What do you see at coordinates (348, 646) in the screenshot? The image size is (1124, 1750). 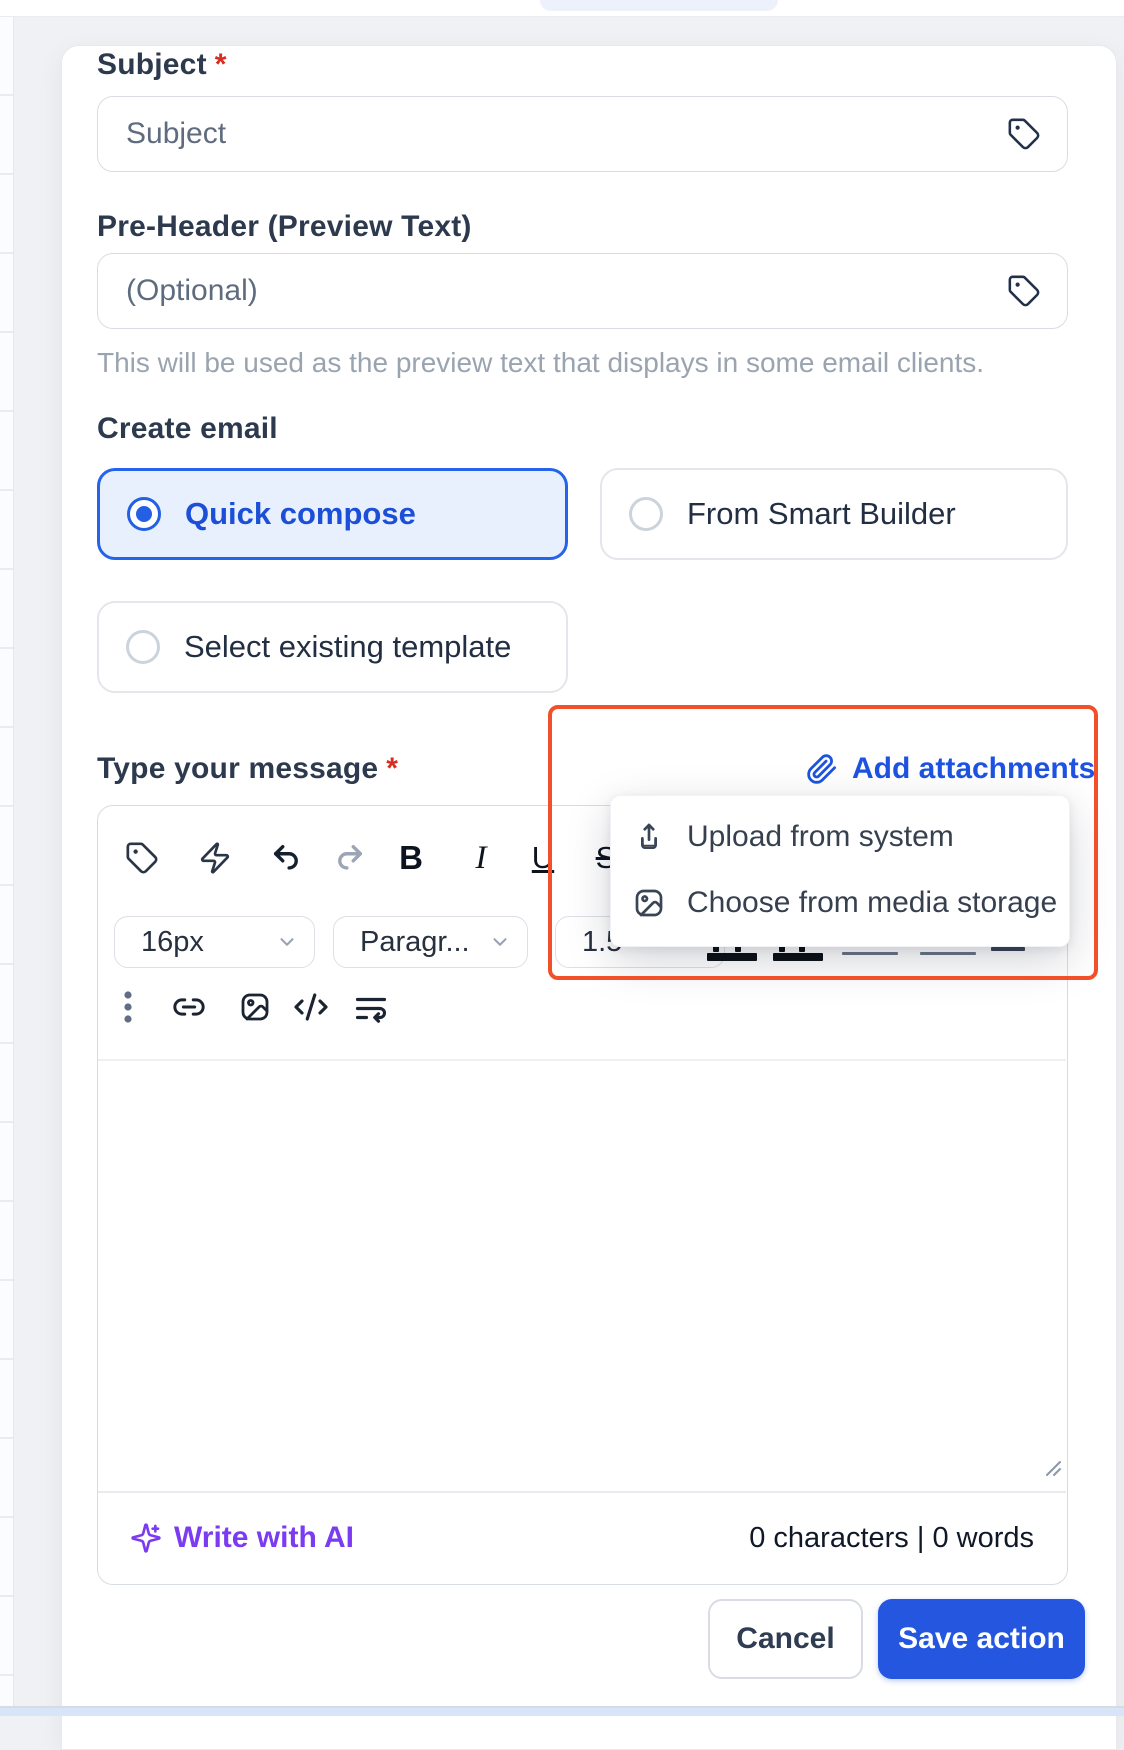 I see `option-label: Select existing template` at bounding box center [348, 646].